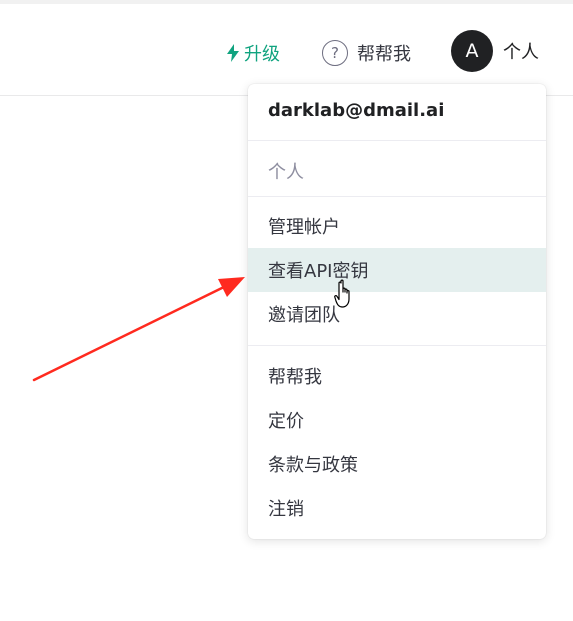  Describe the element at coordinates (286, 50) in the screenshot. I see `top-header: 升级 ? 帮帮我 A 个人` at that location.